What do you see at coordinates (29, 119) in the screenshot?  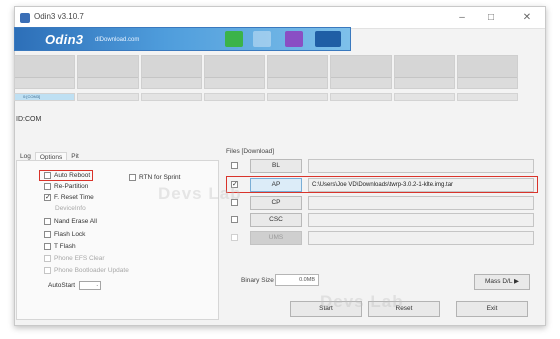 I see `id-com-label: ID:COM` at bounding box center [29, 119].